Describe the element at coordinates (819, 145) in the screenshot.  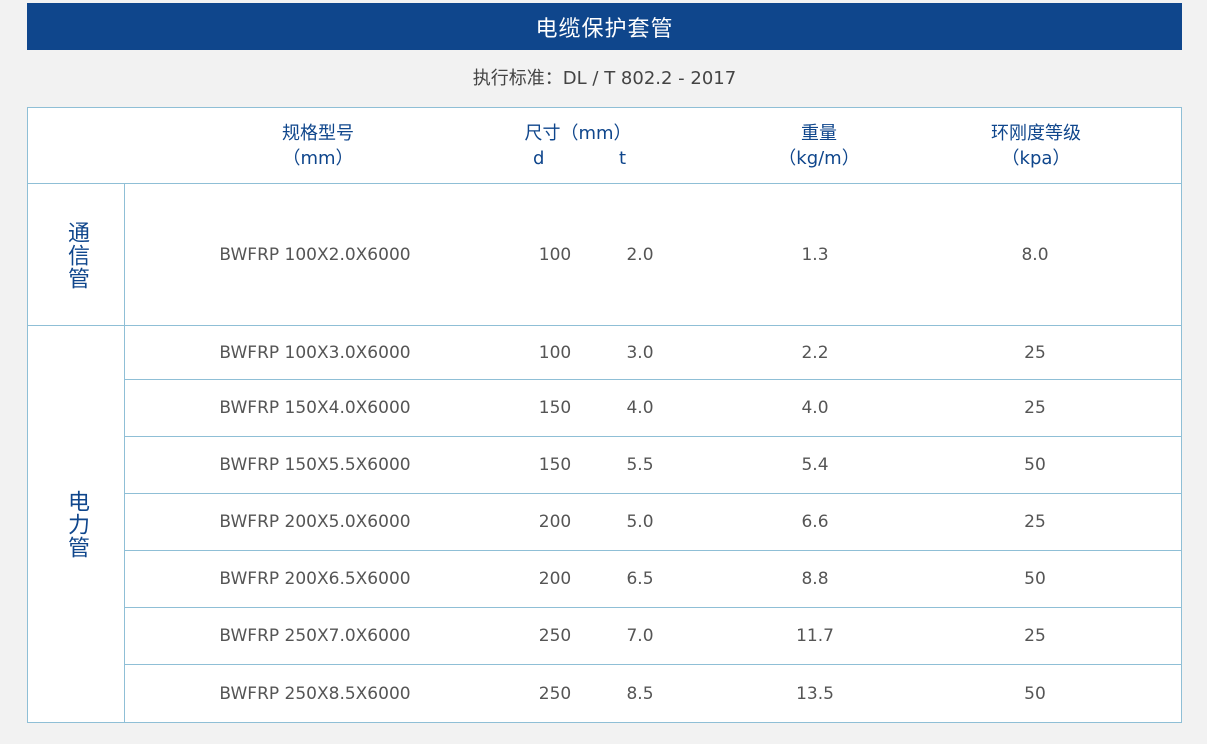
I see `header-weight: 重量 （kg/m）` at that location.